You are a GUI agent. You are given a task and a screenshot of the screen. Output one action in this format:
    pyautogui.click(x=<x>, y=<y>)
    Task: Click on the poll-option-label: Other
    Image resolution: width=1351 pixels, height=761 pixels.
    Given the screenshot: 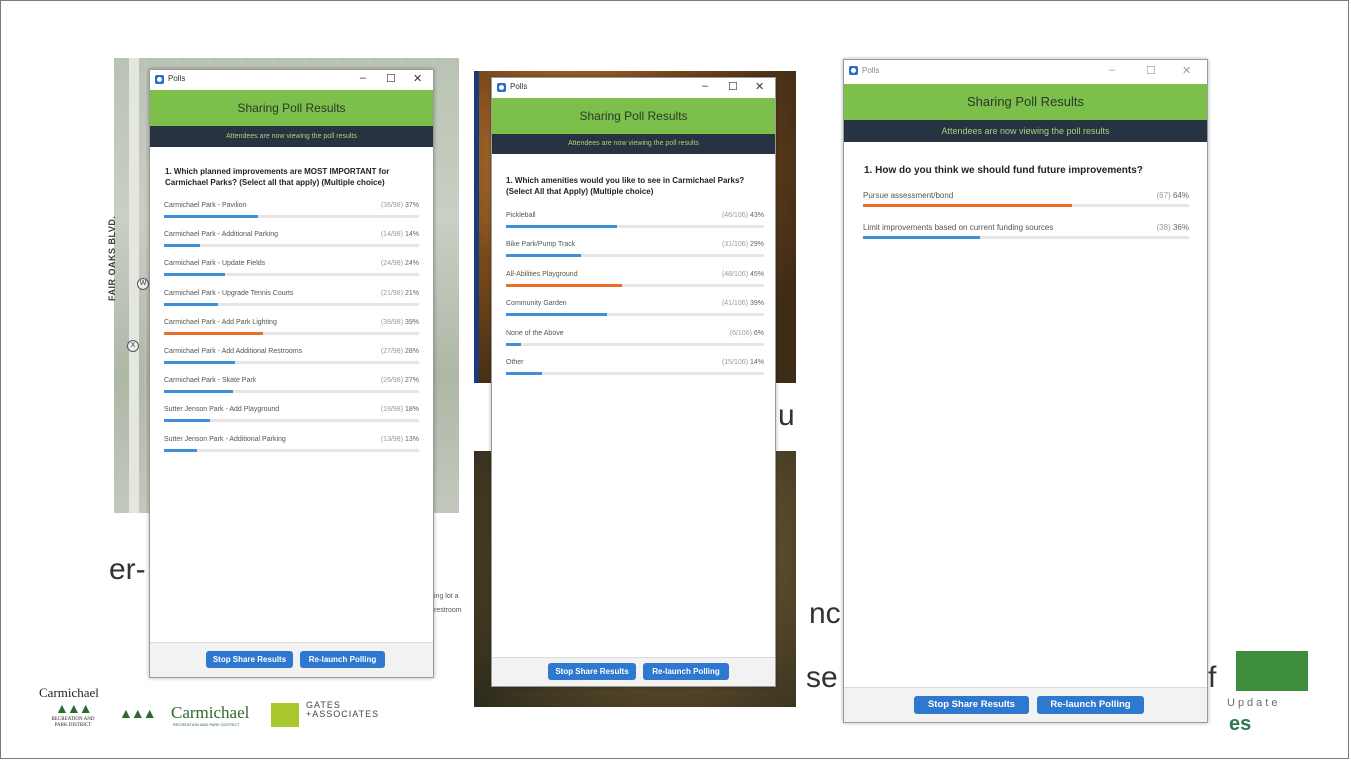 What is the action you would take?
    pyautogui.click(x=515, y=362)
    